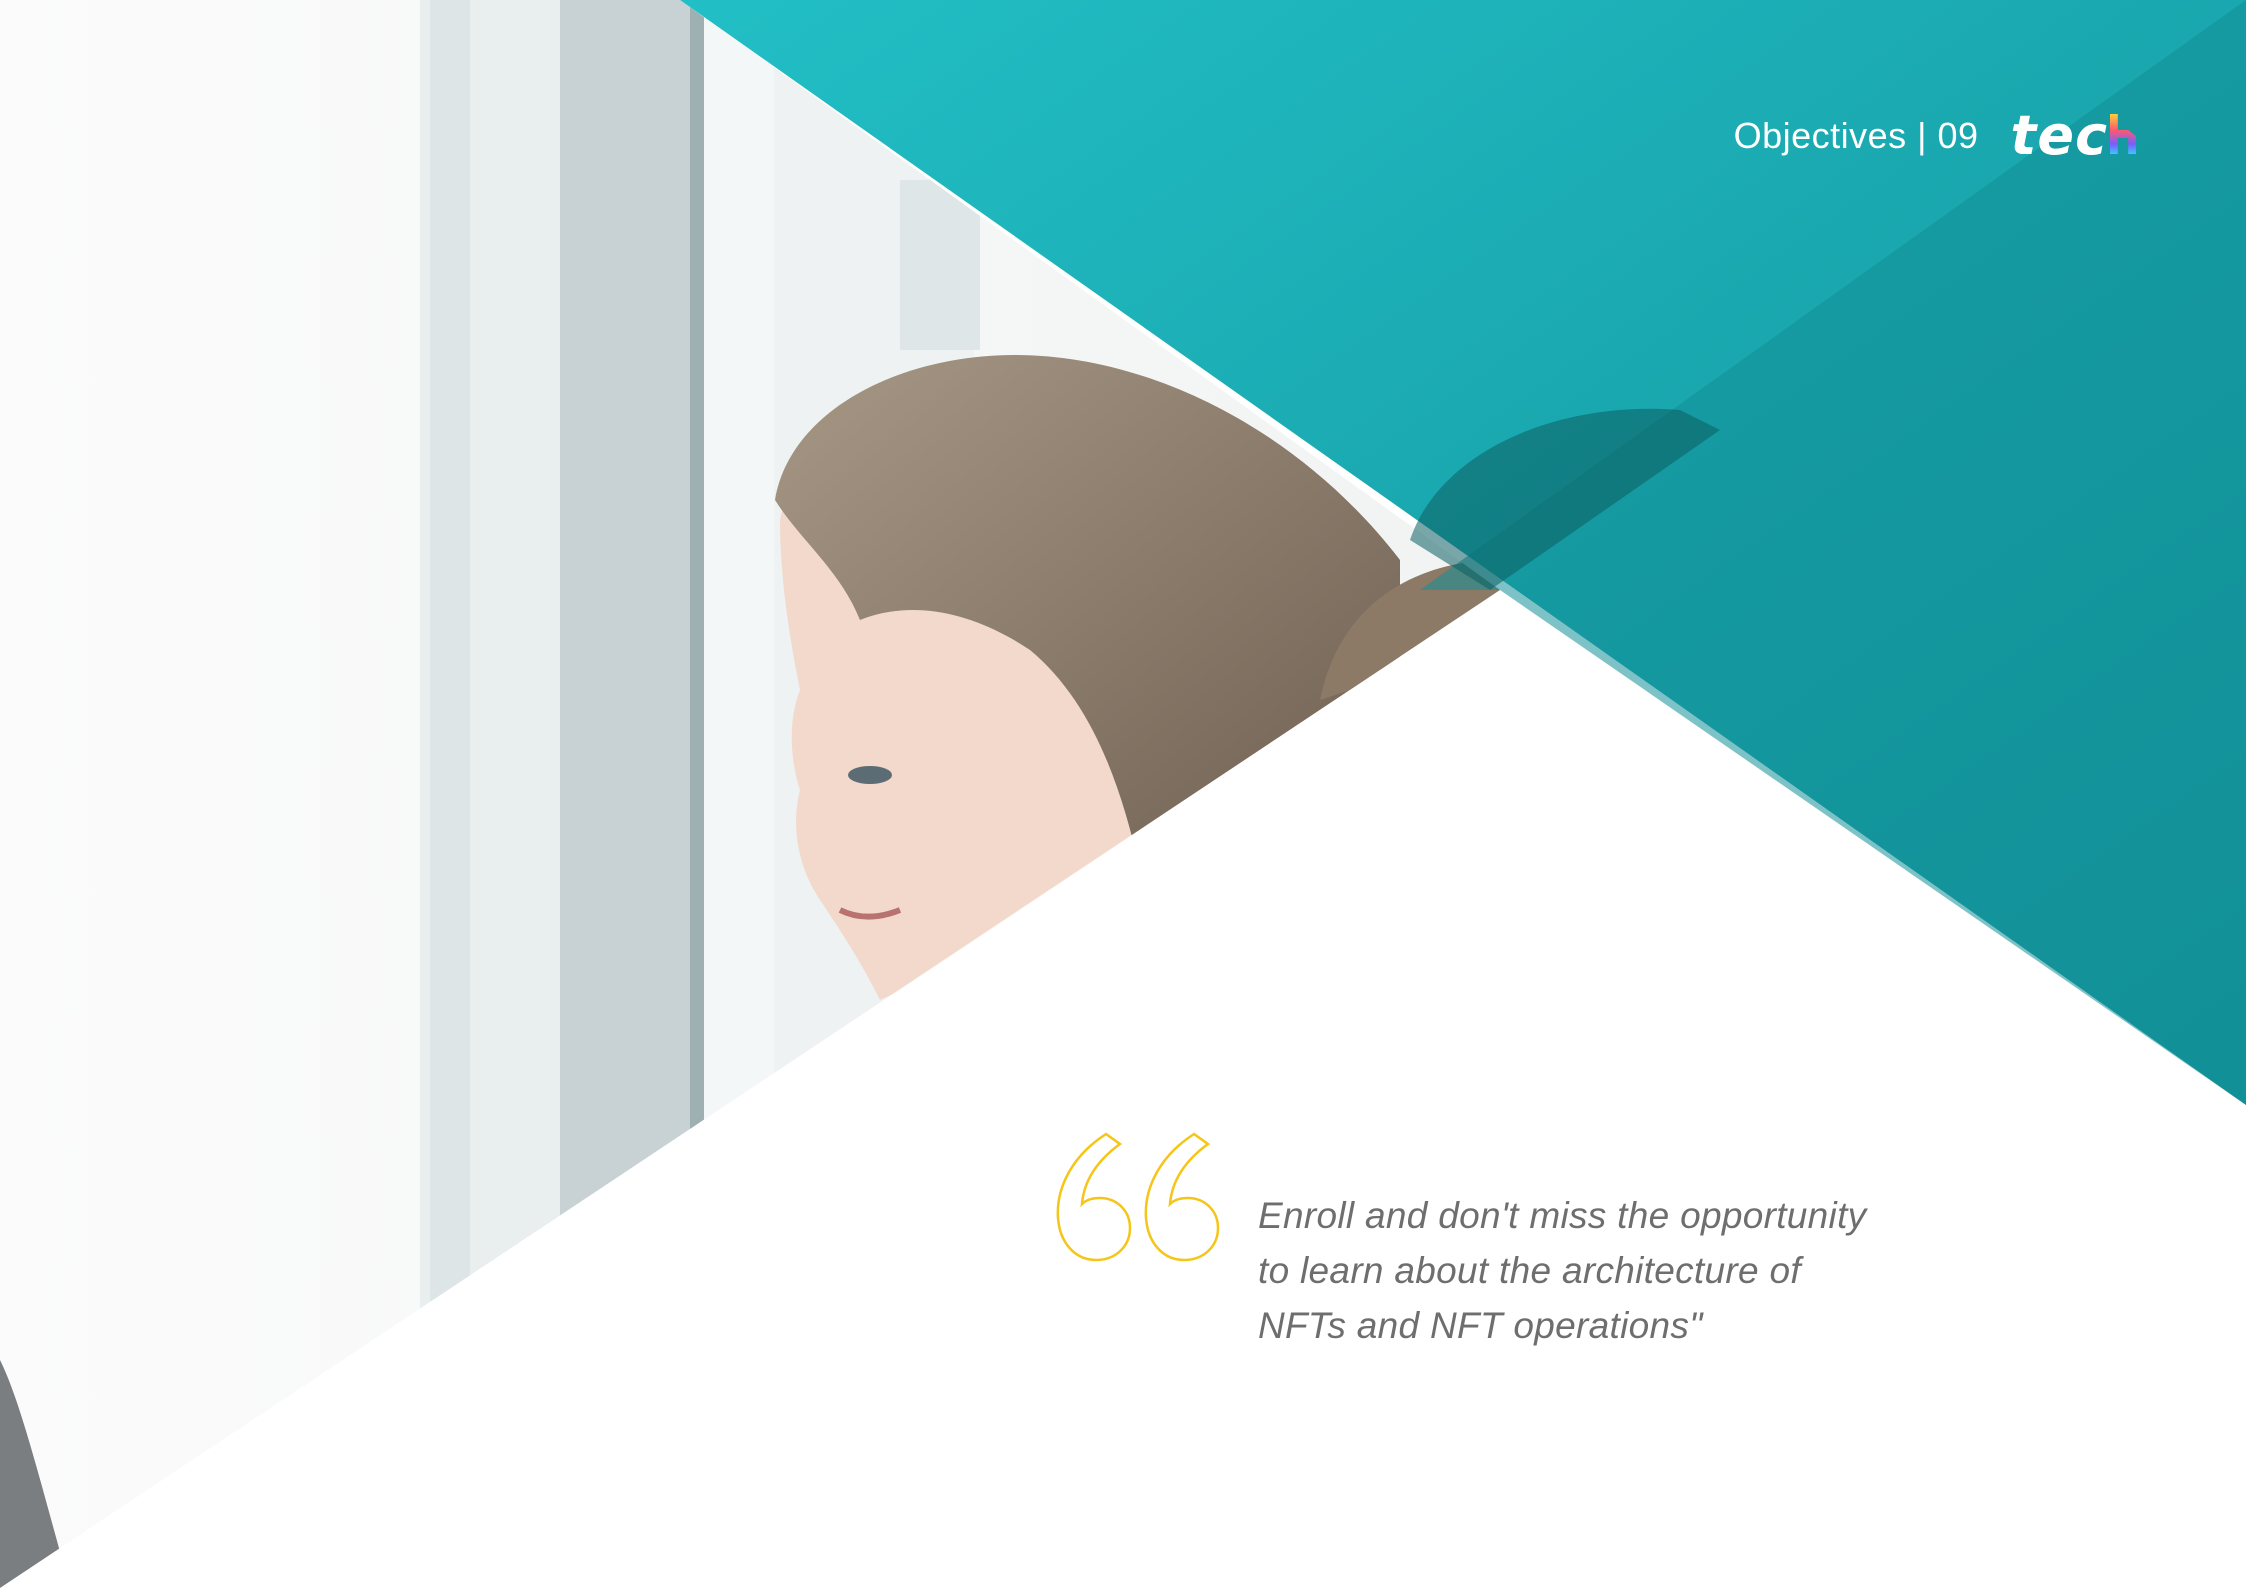 The image size is (2246, 1588). What do you see at coordinates (1529, 1270) in the screenshot?
I see `quote-line-2: to learn about the architecture of` at bounding box center [1529, 1270].